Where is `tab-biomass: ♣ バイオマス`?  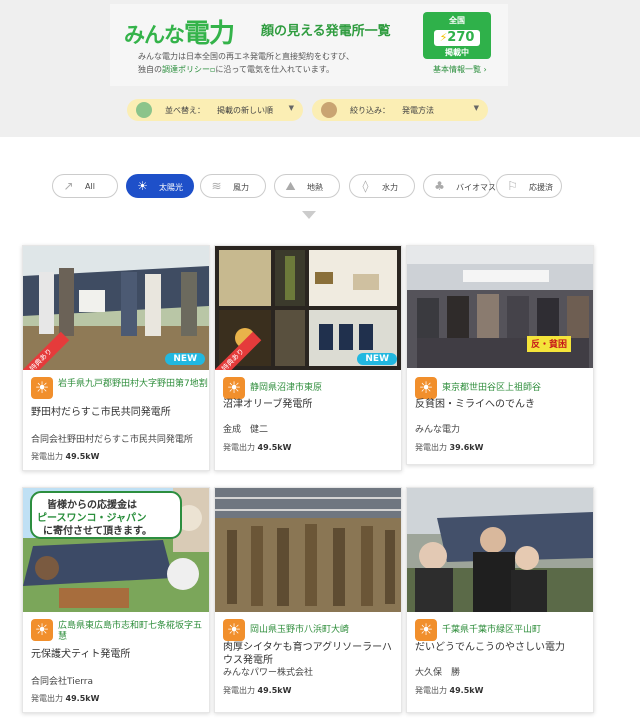 tab-biomass: ♣ バイオマス is located at coordinates (459, 186).